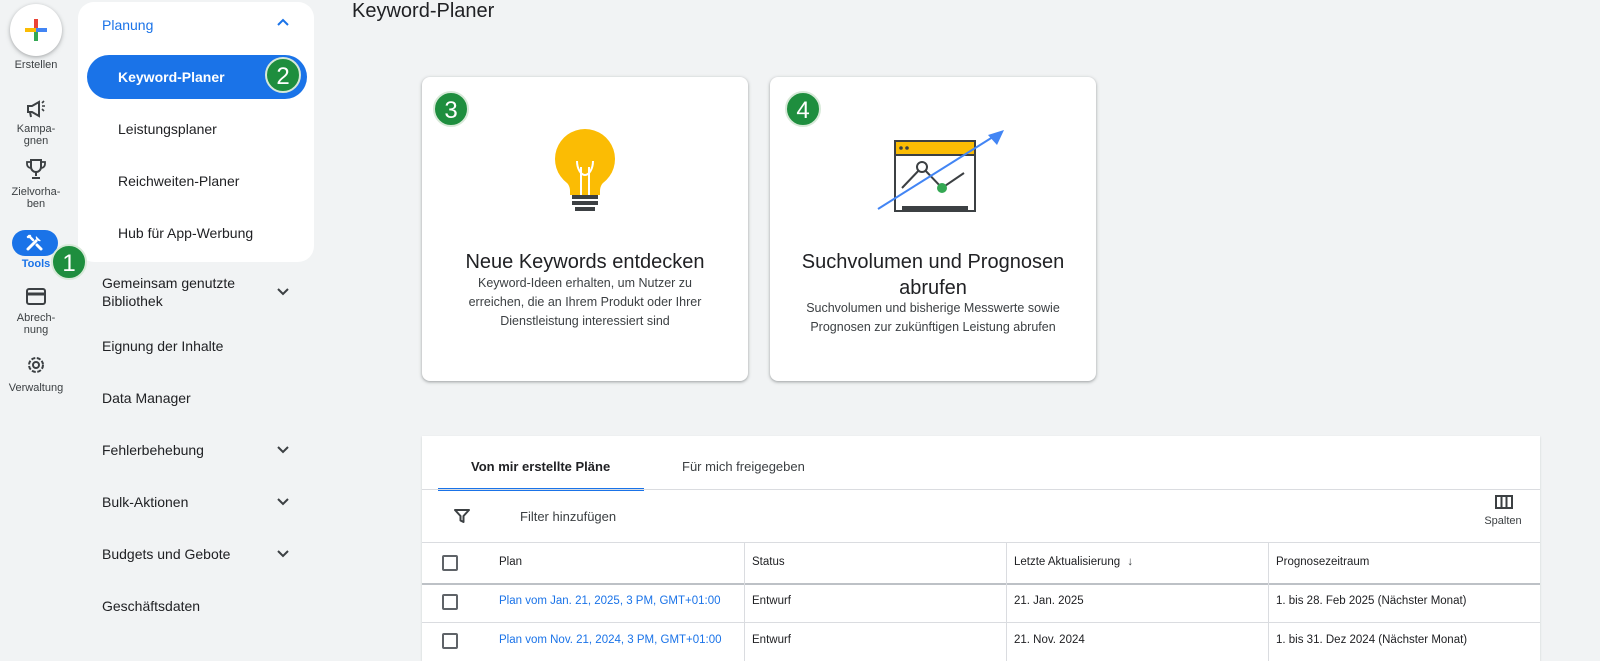  Describe the element at coordinates (1073, 562) in the screenshot. I see `column-header-last-updated: Letzte Aktualisierung ↓` at that location.